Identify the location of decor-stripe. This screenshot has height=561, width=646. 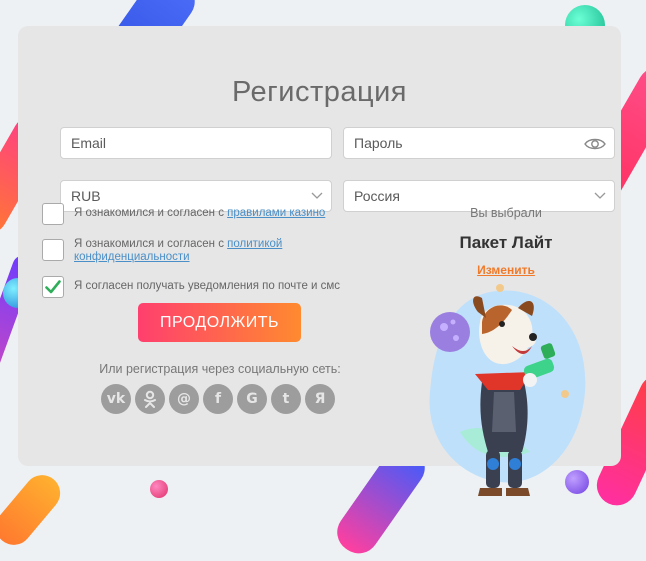
(34, 510).